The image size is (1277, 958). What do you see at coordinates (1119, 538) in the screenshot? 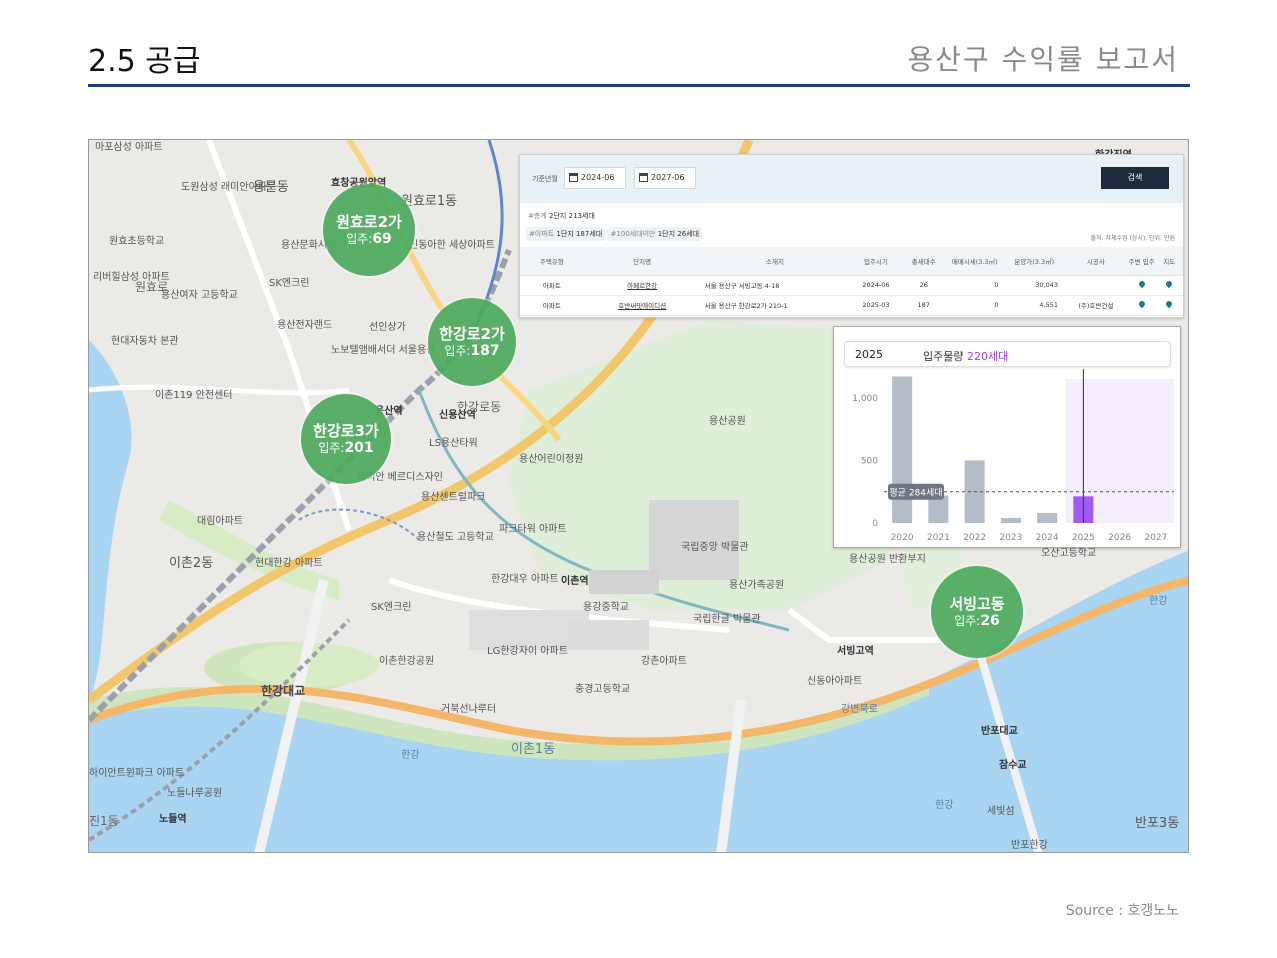
I see `x-tick-label: 2026` at bounding box center [1119, 538].